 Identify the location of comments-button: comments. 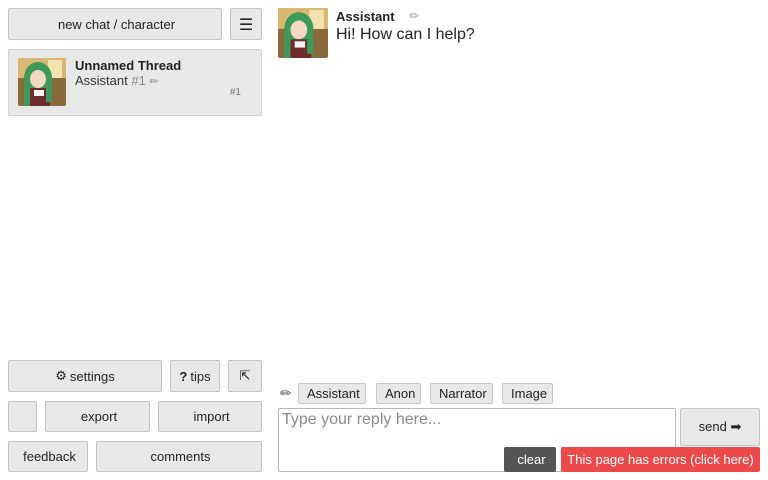
(179, 456).